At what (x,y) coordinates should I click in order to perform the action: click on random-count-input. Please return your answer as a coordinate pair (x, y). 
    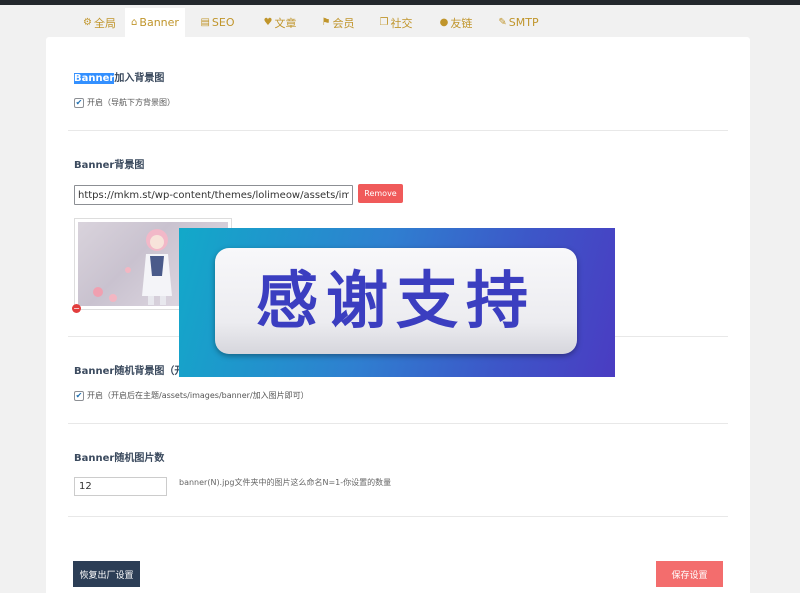
    Looking at the image, I should click on (120, 486).